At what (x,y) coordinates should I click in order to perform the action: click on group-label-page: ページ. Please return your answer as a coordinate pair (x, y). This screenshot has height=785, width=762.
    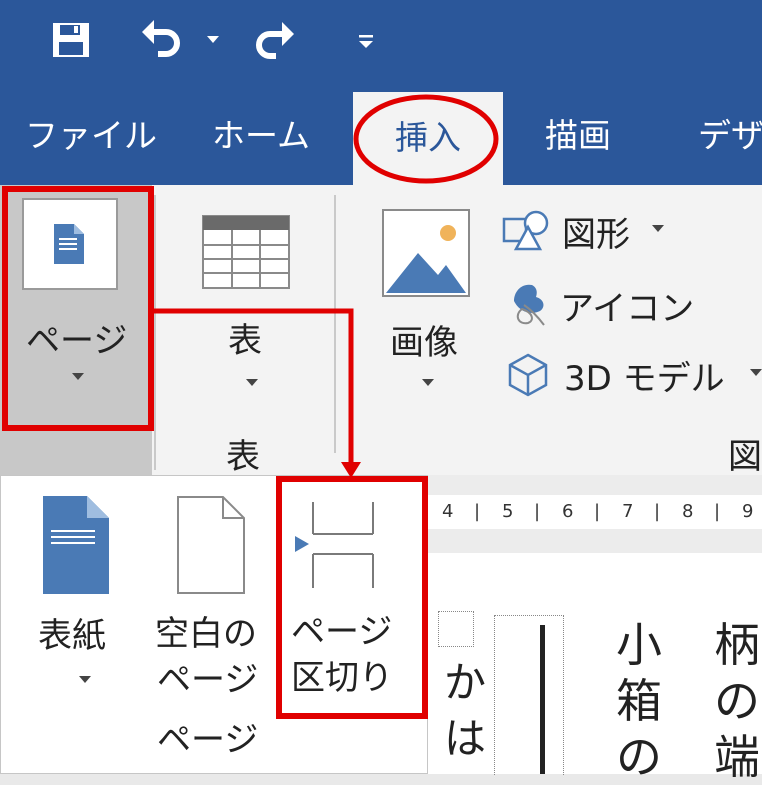
    Looking at the image, I should click on (208, 740).